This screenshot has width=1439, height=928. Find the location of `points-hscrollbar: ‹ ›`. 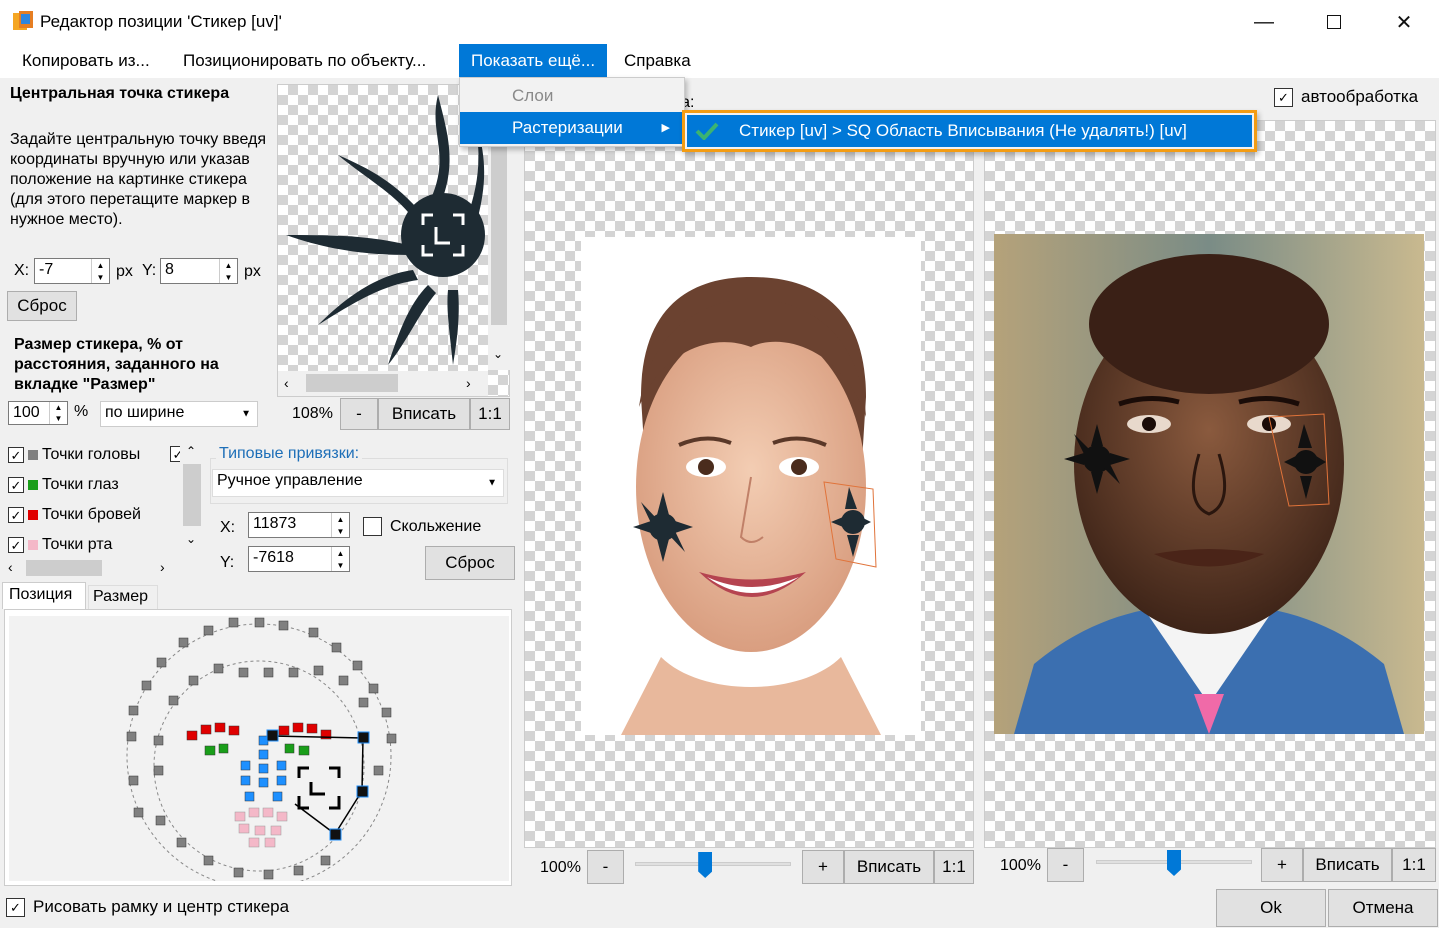

points-hscrollbar: ‹ › is located at coordinates (91, 568).